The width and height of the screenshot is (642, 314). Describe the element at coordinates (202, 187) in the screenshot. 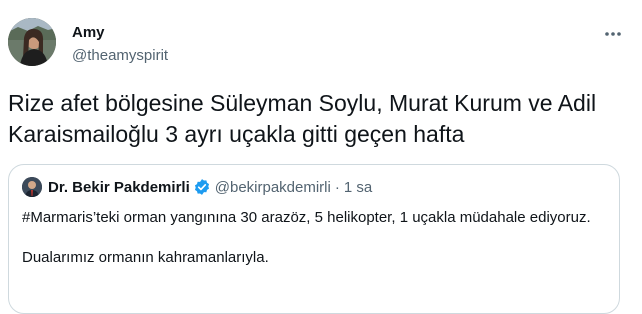

I see `verified-badge-icon` at that location.